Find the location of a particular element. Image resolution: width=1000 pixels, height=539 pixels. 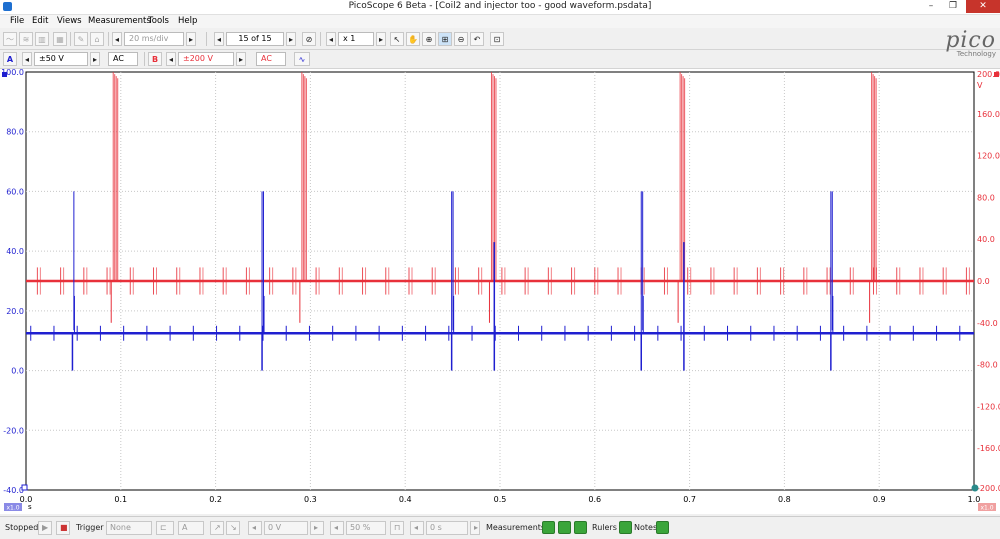

trigger-icon: ⊏ is located at coordinates (165, 528).